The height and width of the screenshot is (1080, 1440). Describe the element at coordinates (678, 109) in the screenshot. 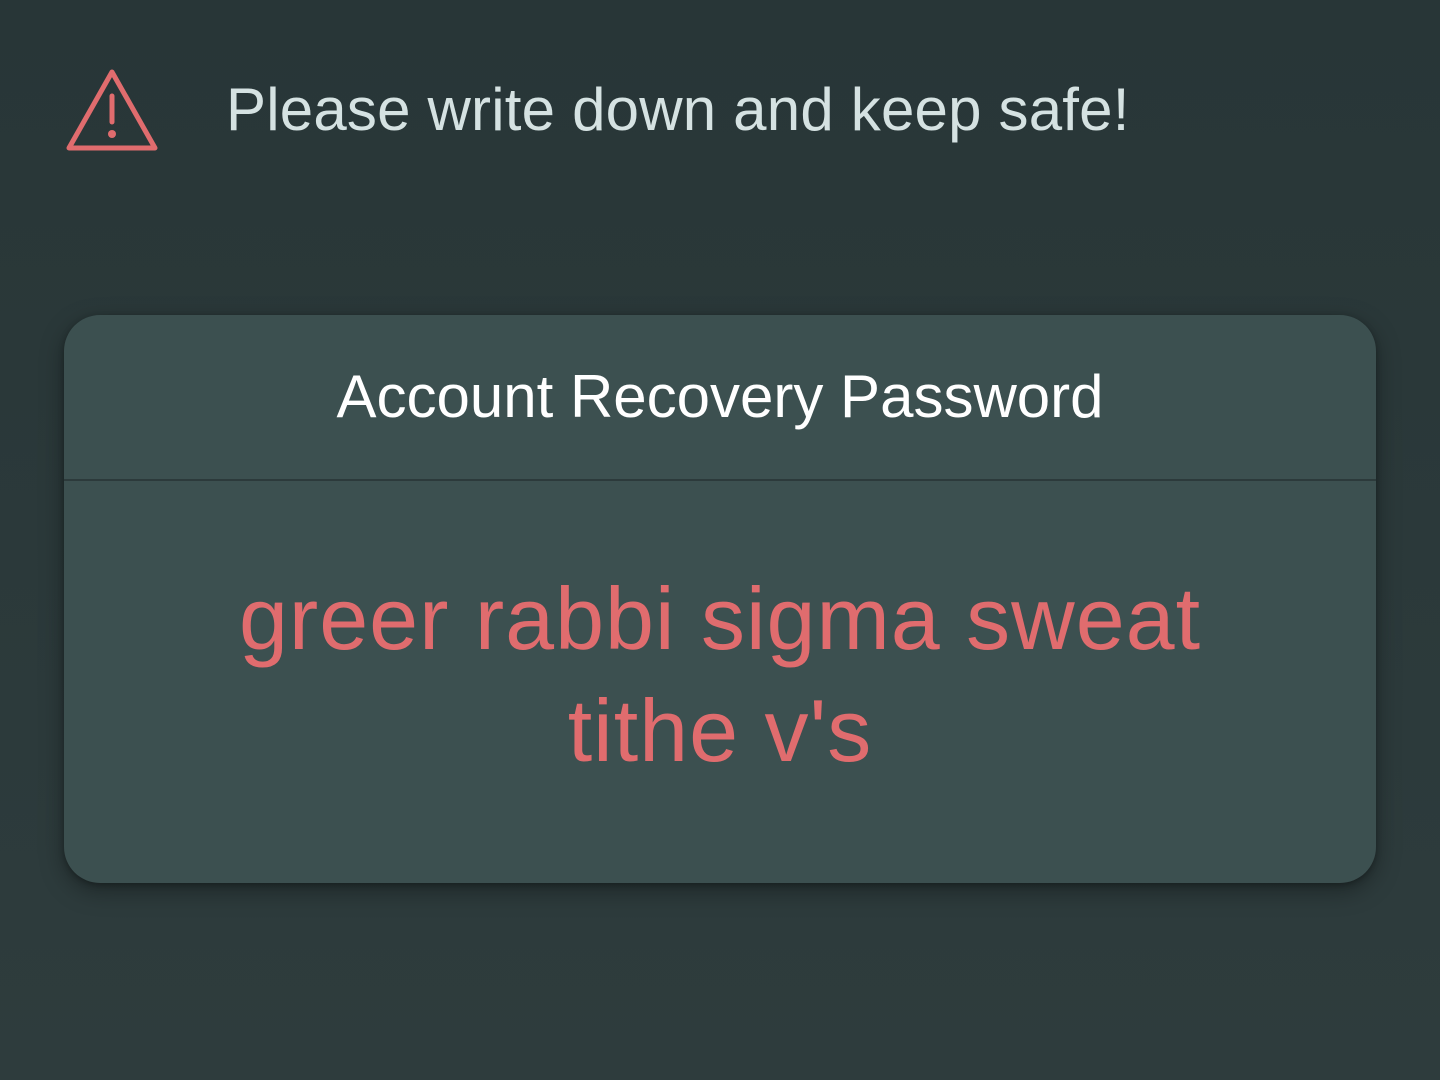

I see `warning-message: Please write down and keep safe!` at that location.